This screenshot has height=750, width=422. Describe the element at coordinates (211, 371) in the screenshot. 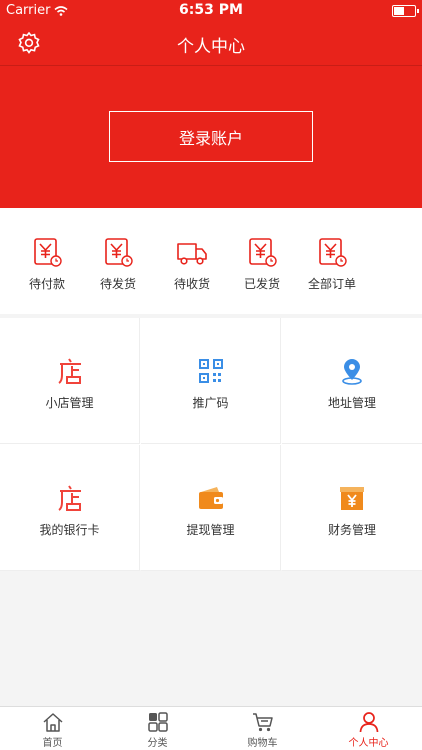

I see `qrcode-icon` at that location.